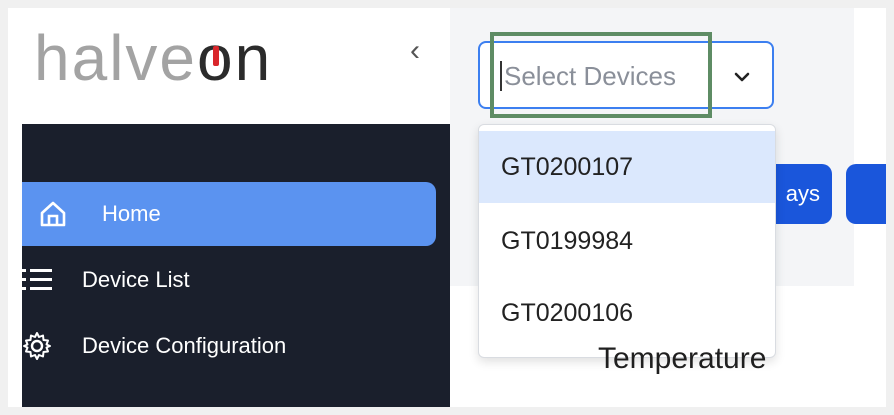 The width and height of the screenshot is (894, 415). Describe the element at coordinates (588, 76) in the screenshot. I see `device-select-placeholder: Select Devices` at that location.